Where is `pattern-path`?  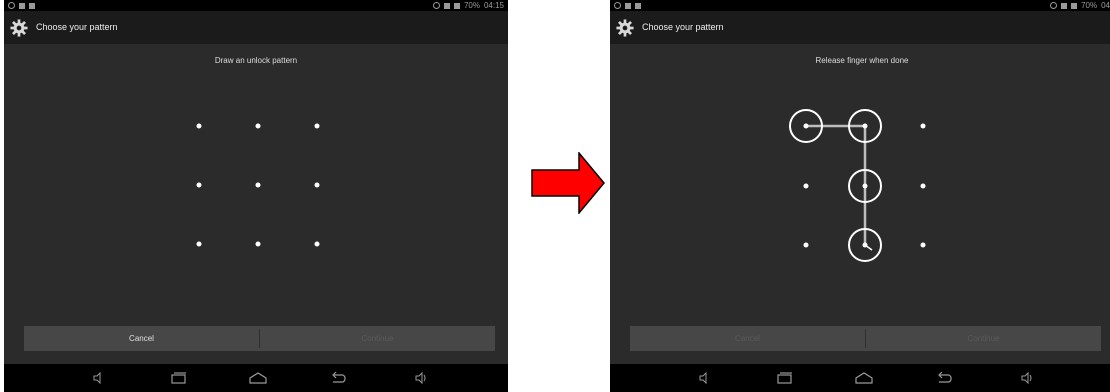 pattern-path is located at coordinates (836, 184).